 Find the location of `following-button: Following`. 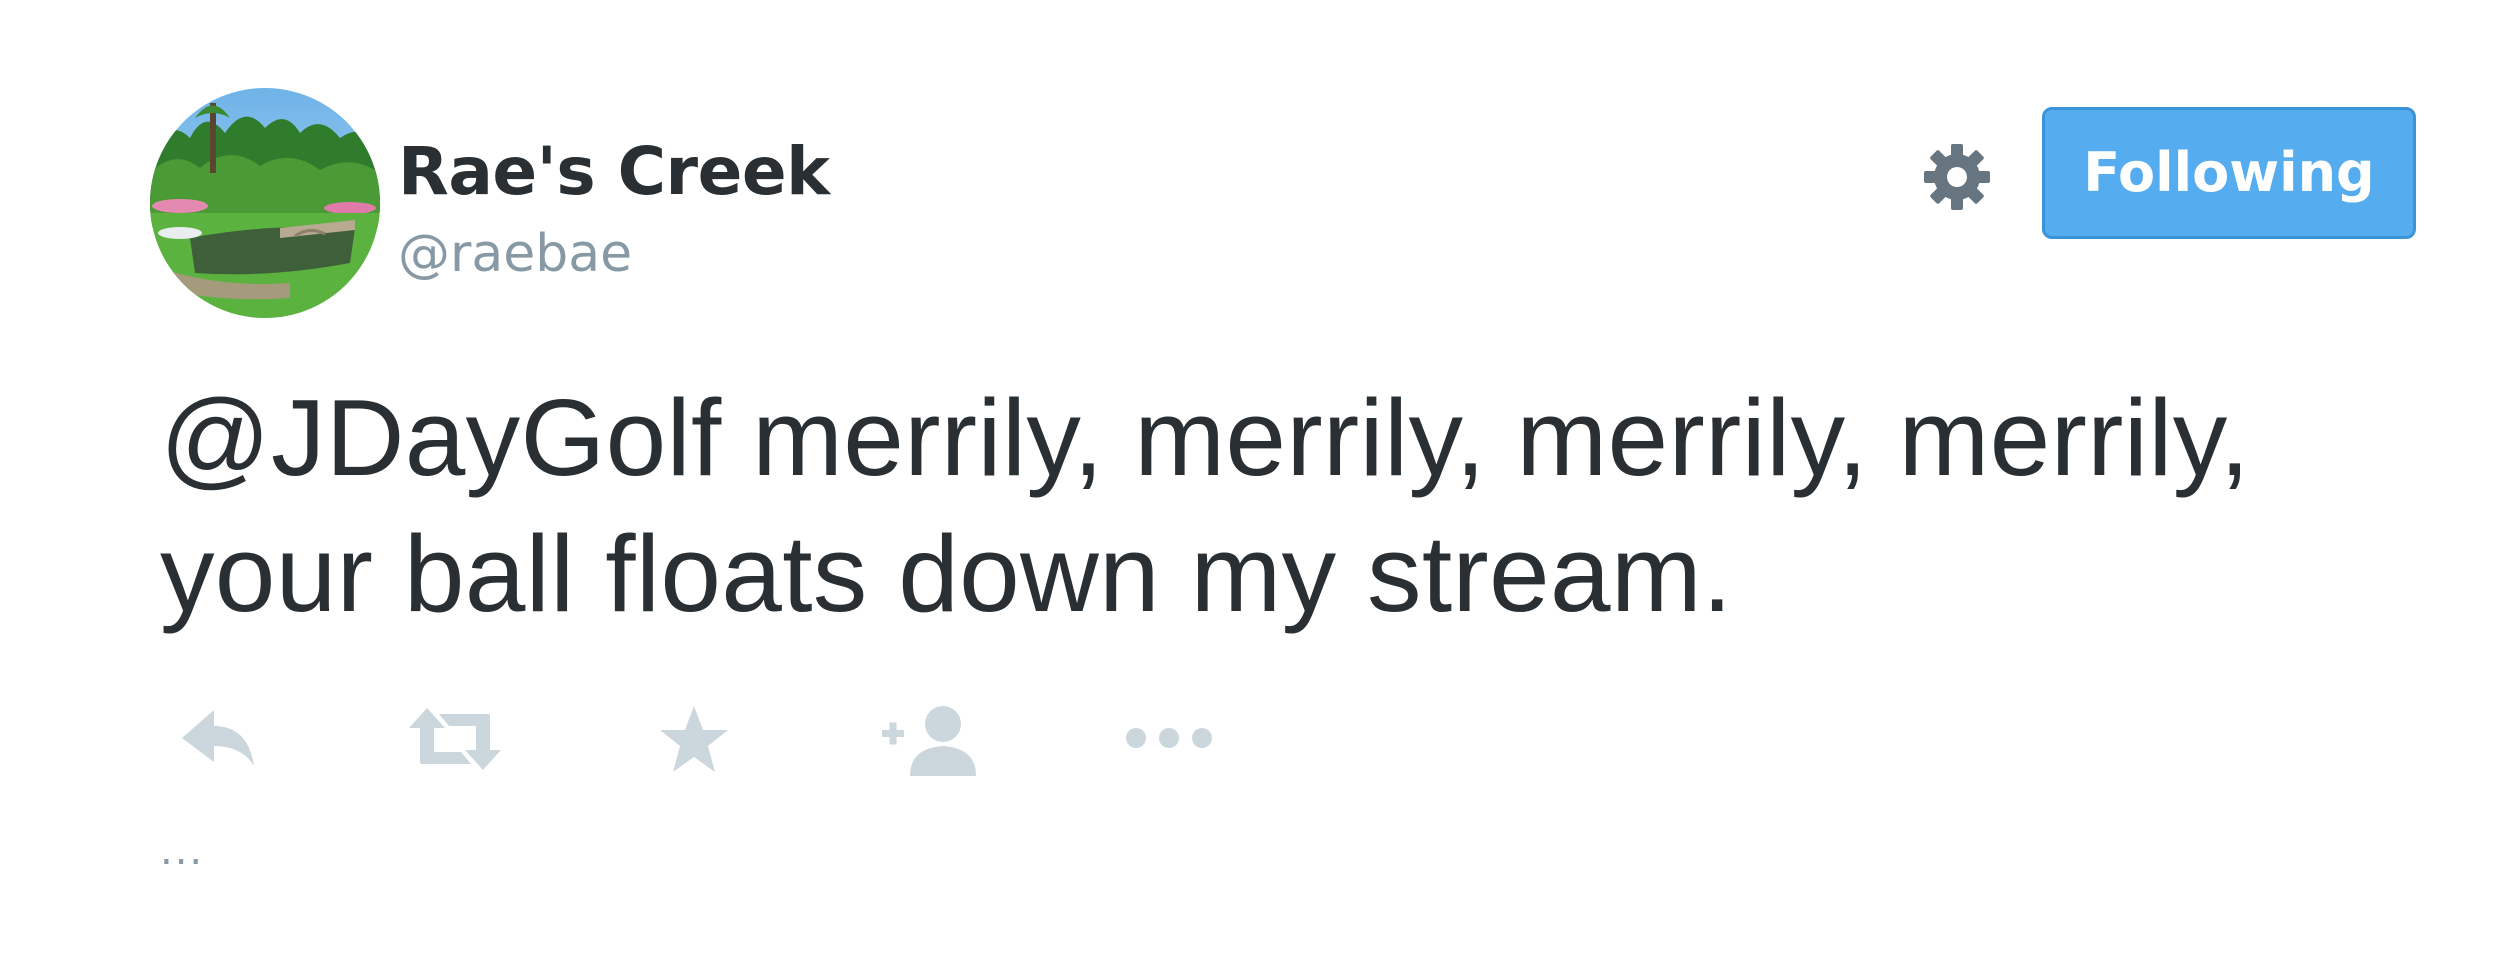

following-button: Following is located at coordinates (2229, 173).